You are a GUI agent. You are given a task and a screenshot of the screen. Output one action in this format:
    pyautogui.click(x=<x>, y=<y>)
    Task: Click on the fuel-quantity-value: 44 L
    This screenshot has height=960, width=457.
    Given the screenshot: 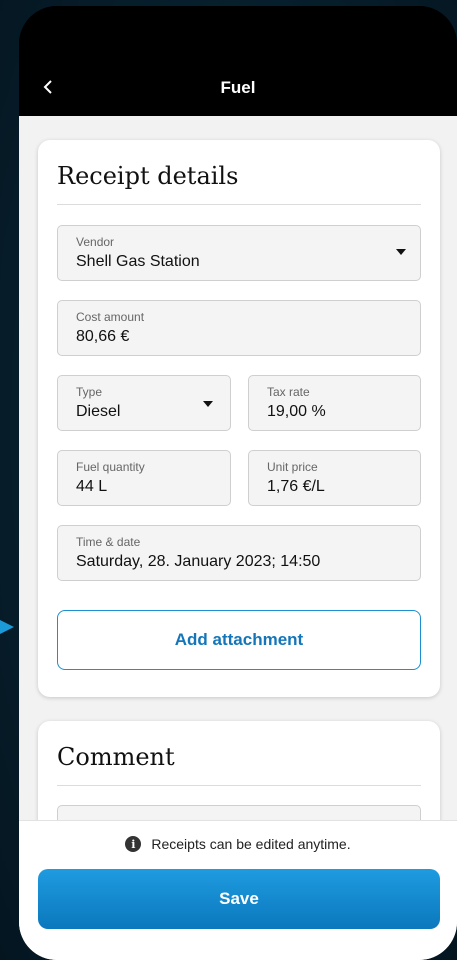 What is the action you would take?
    pyautogui.click(x=92, y=486)
    